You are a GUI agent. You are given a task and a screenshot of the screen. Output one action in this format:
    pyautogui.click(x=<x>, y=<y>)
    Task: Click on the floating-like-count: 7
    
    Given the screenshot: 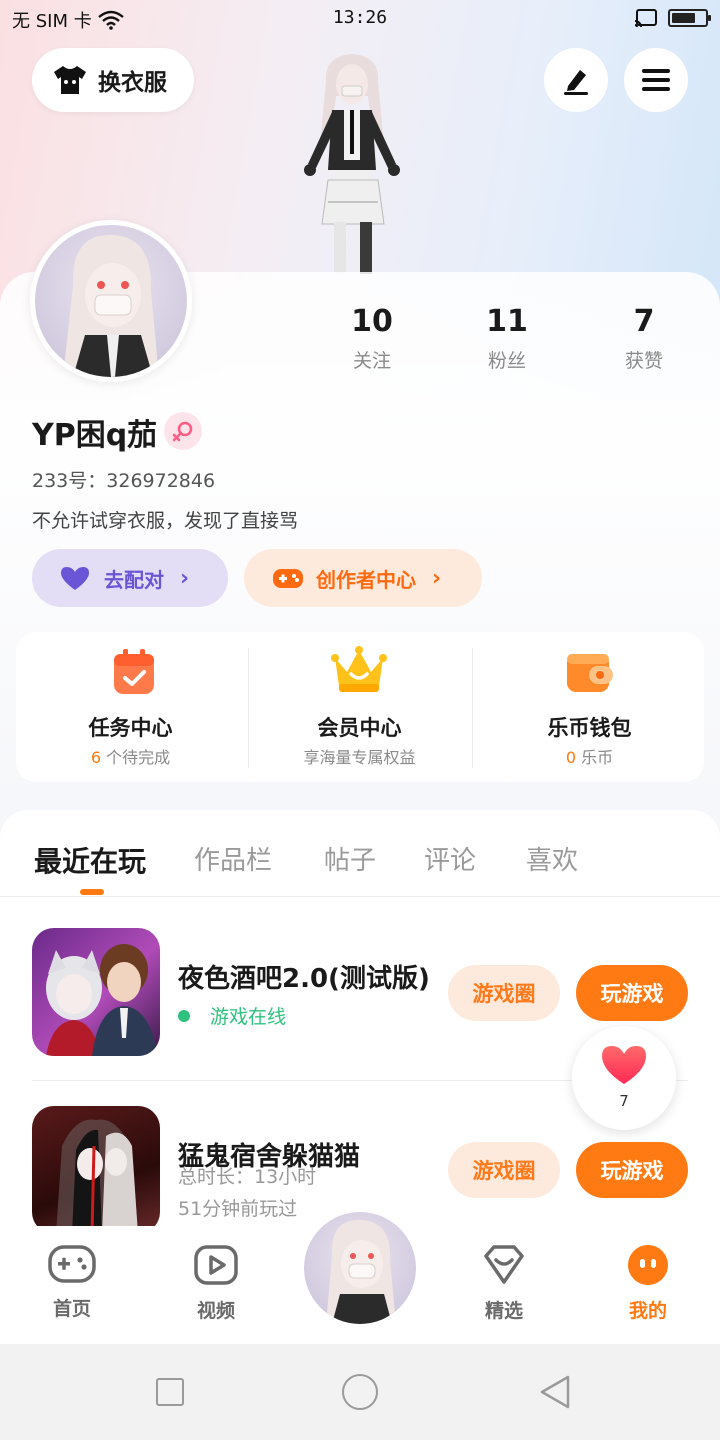 What is the action you would take?
    pyautogui.click(x=624, y=1101)
    